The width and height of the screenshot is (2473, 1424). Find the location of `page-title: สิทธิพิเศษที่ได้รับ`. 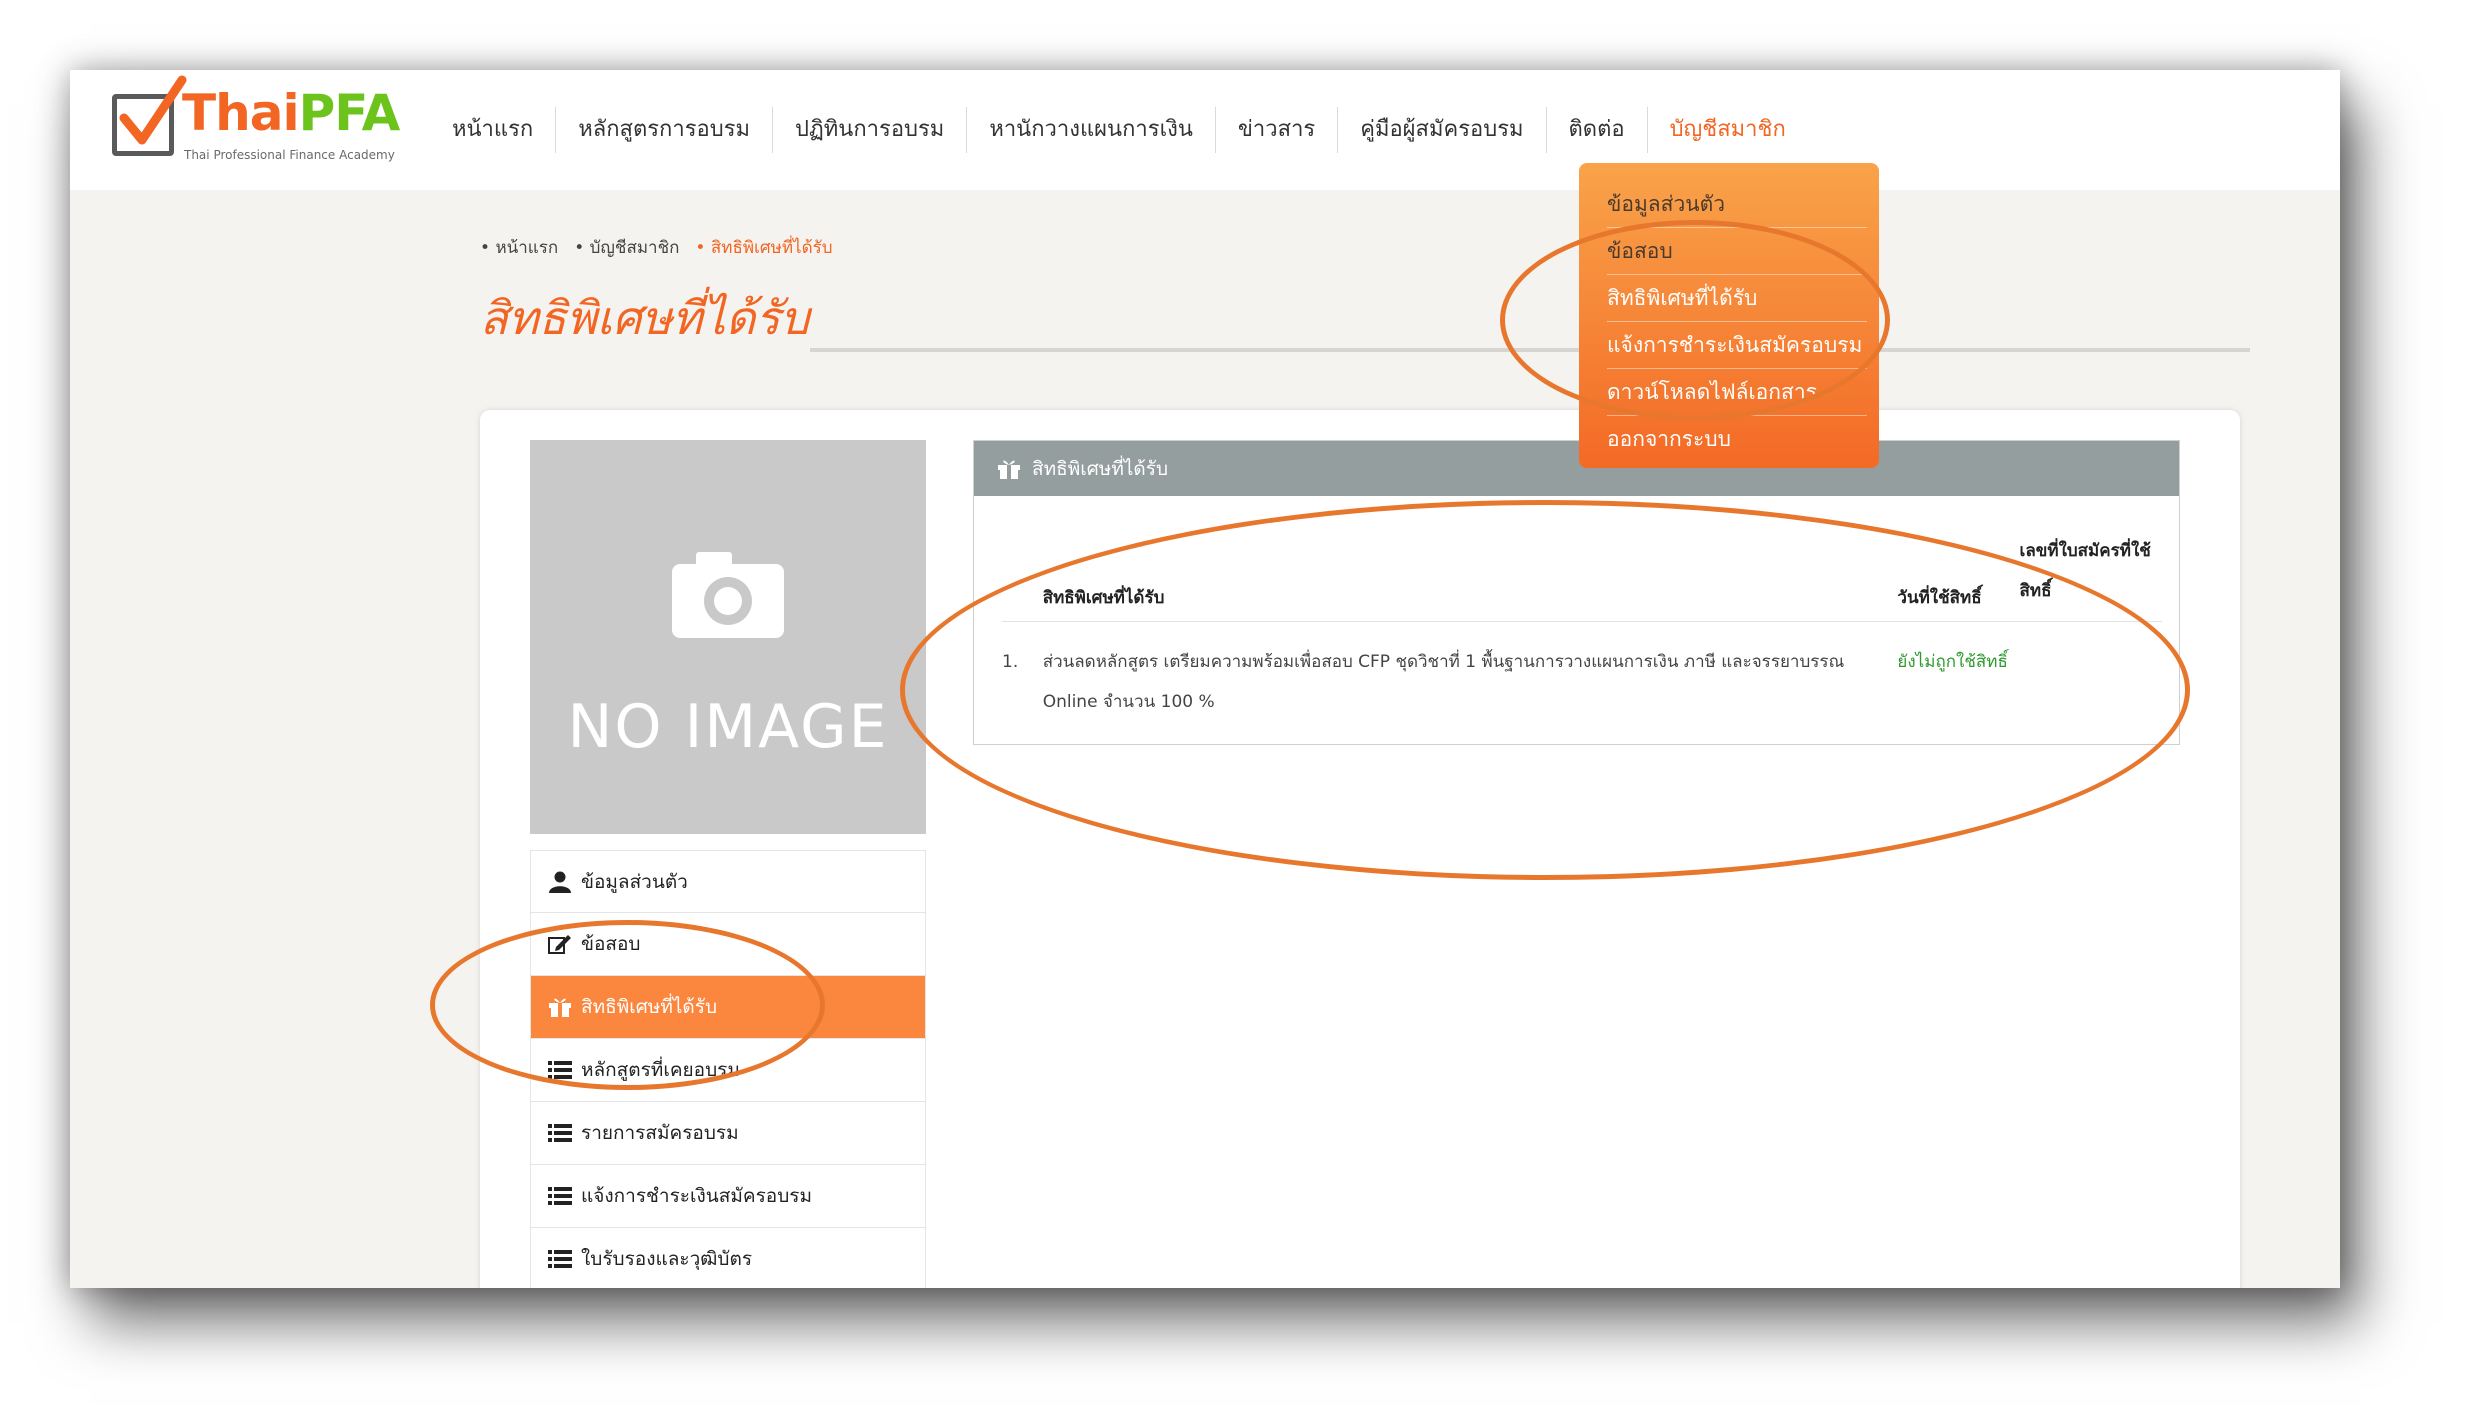

page-title: สิทธิพิเศษที่ได้รับ is located at coordinates (645, 318).